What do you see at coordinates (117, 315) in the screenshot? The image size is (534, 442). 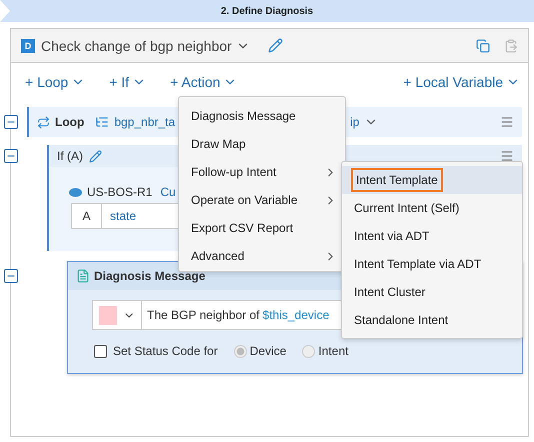 I see `color-picker` at bounding box center [117, 315].